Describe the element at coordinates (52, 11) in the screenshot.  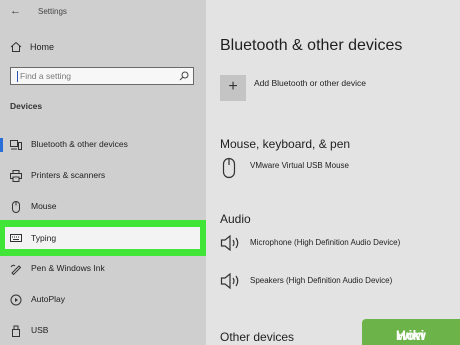
I see `app-title: Settings` at that location.